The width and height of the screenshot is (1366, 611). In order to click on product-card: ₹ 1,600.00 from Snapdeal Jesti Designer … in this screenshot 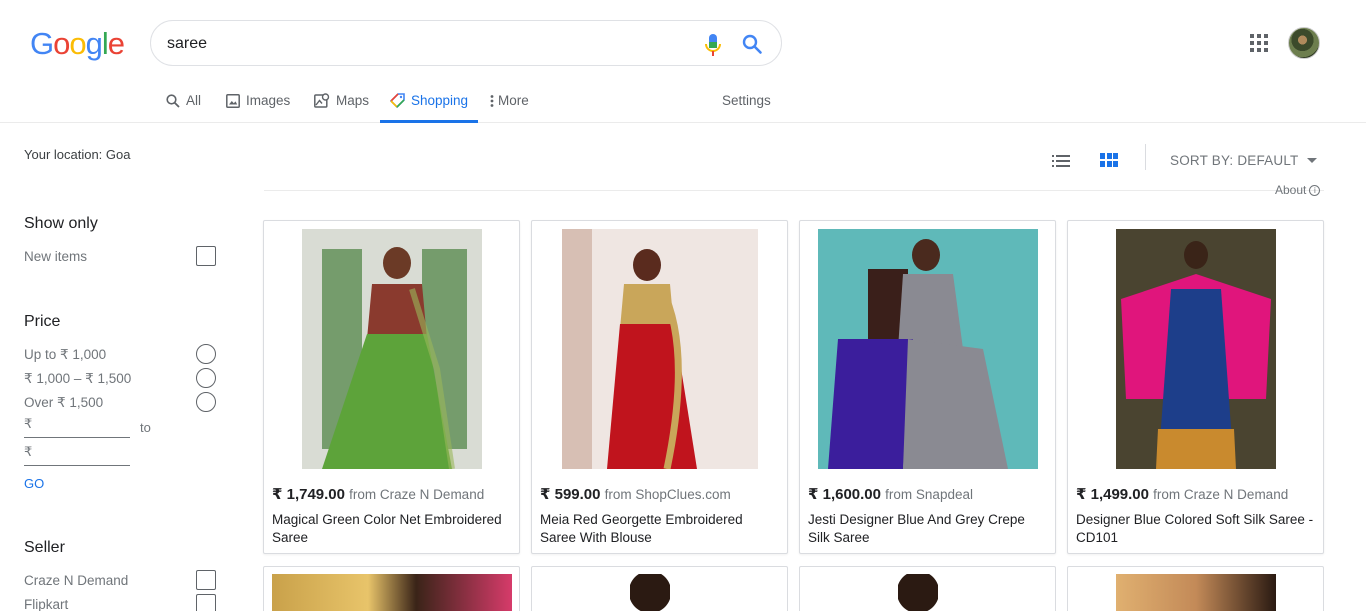, I will do `click(927, 387)`.